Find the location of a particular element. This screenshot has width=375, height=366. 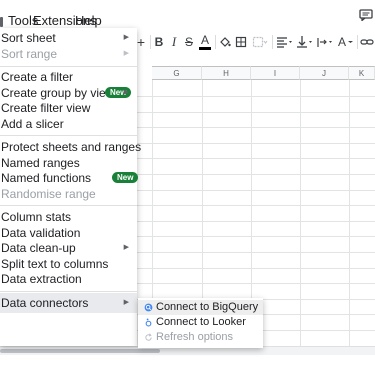

strikethrough-button: S is located at coordinates (189, 42).